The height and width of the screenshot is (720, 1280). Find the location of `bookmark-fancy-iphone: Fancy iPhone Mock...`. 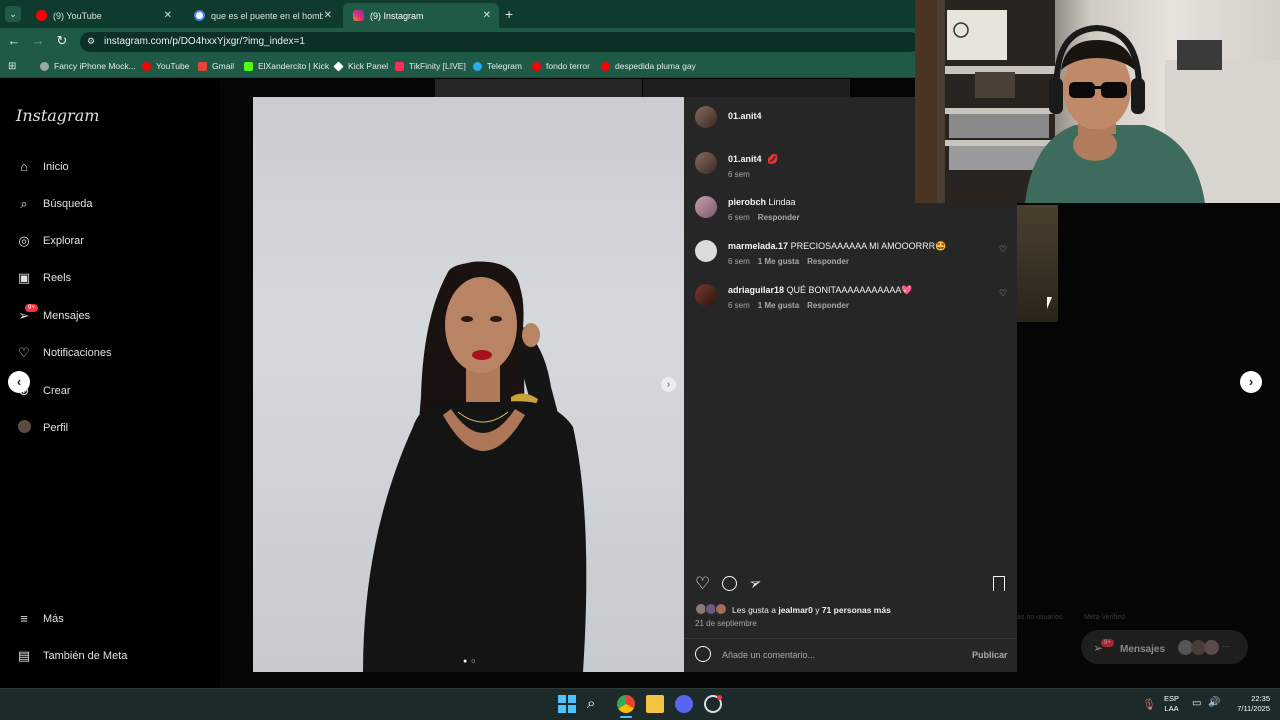

bookmark-fancy-iphone: Fancy iPhone Mock... is located at coordinates (88, 66).